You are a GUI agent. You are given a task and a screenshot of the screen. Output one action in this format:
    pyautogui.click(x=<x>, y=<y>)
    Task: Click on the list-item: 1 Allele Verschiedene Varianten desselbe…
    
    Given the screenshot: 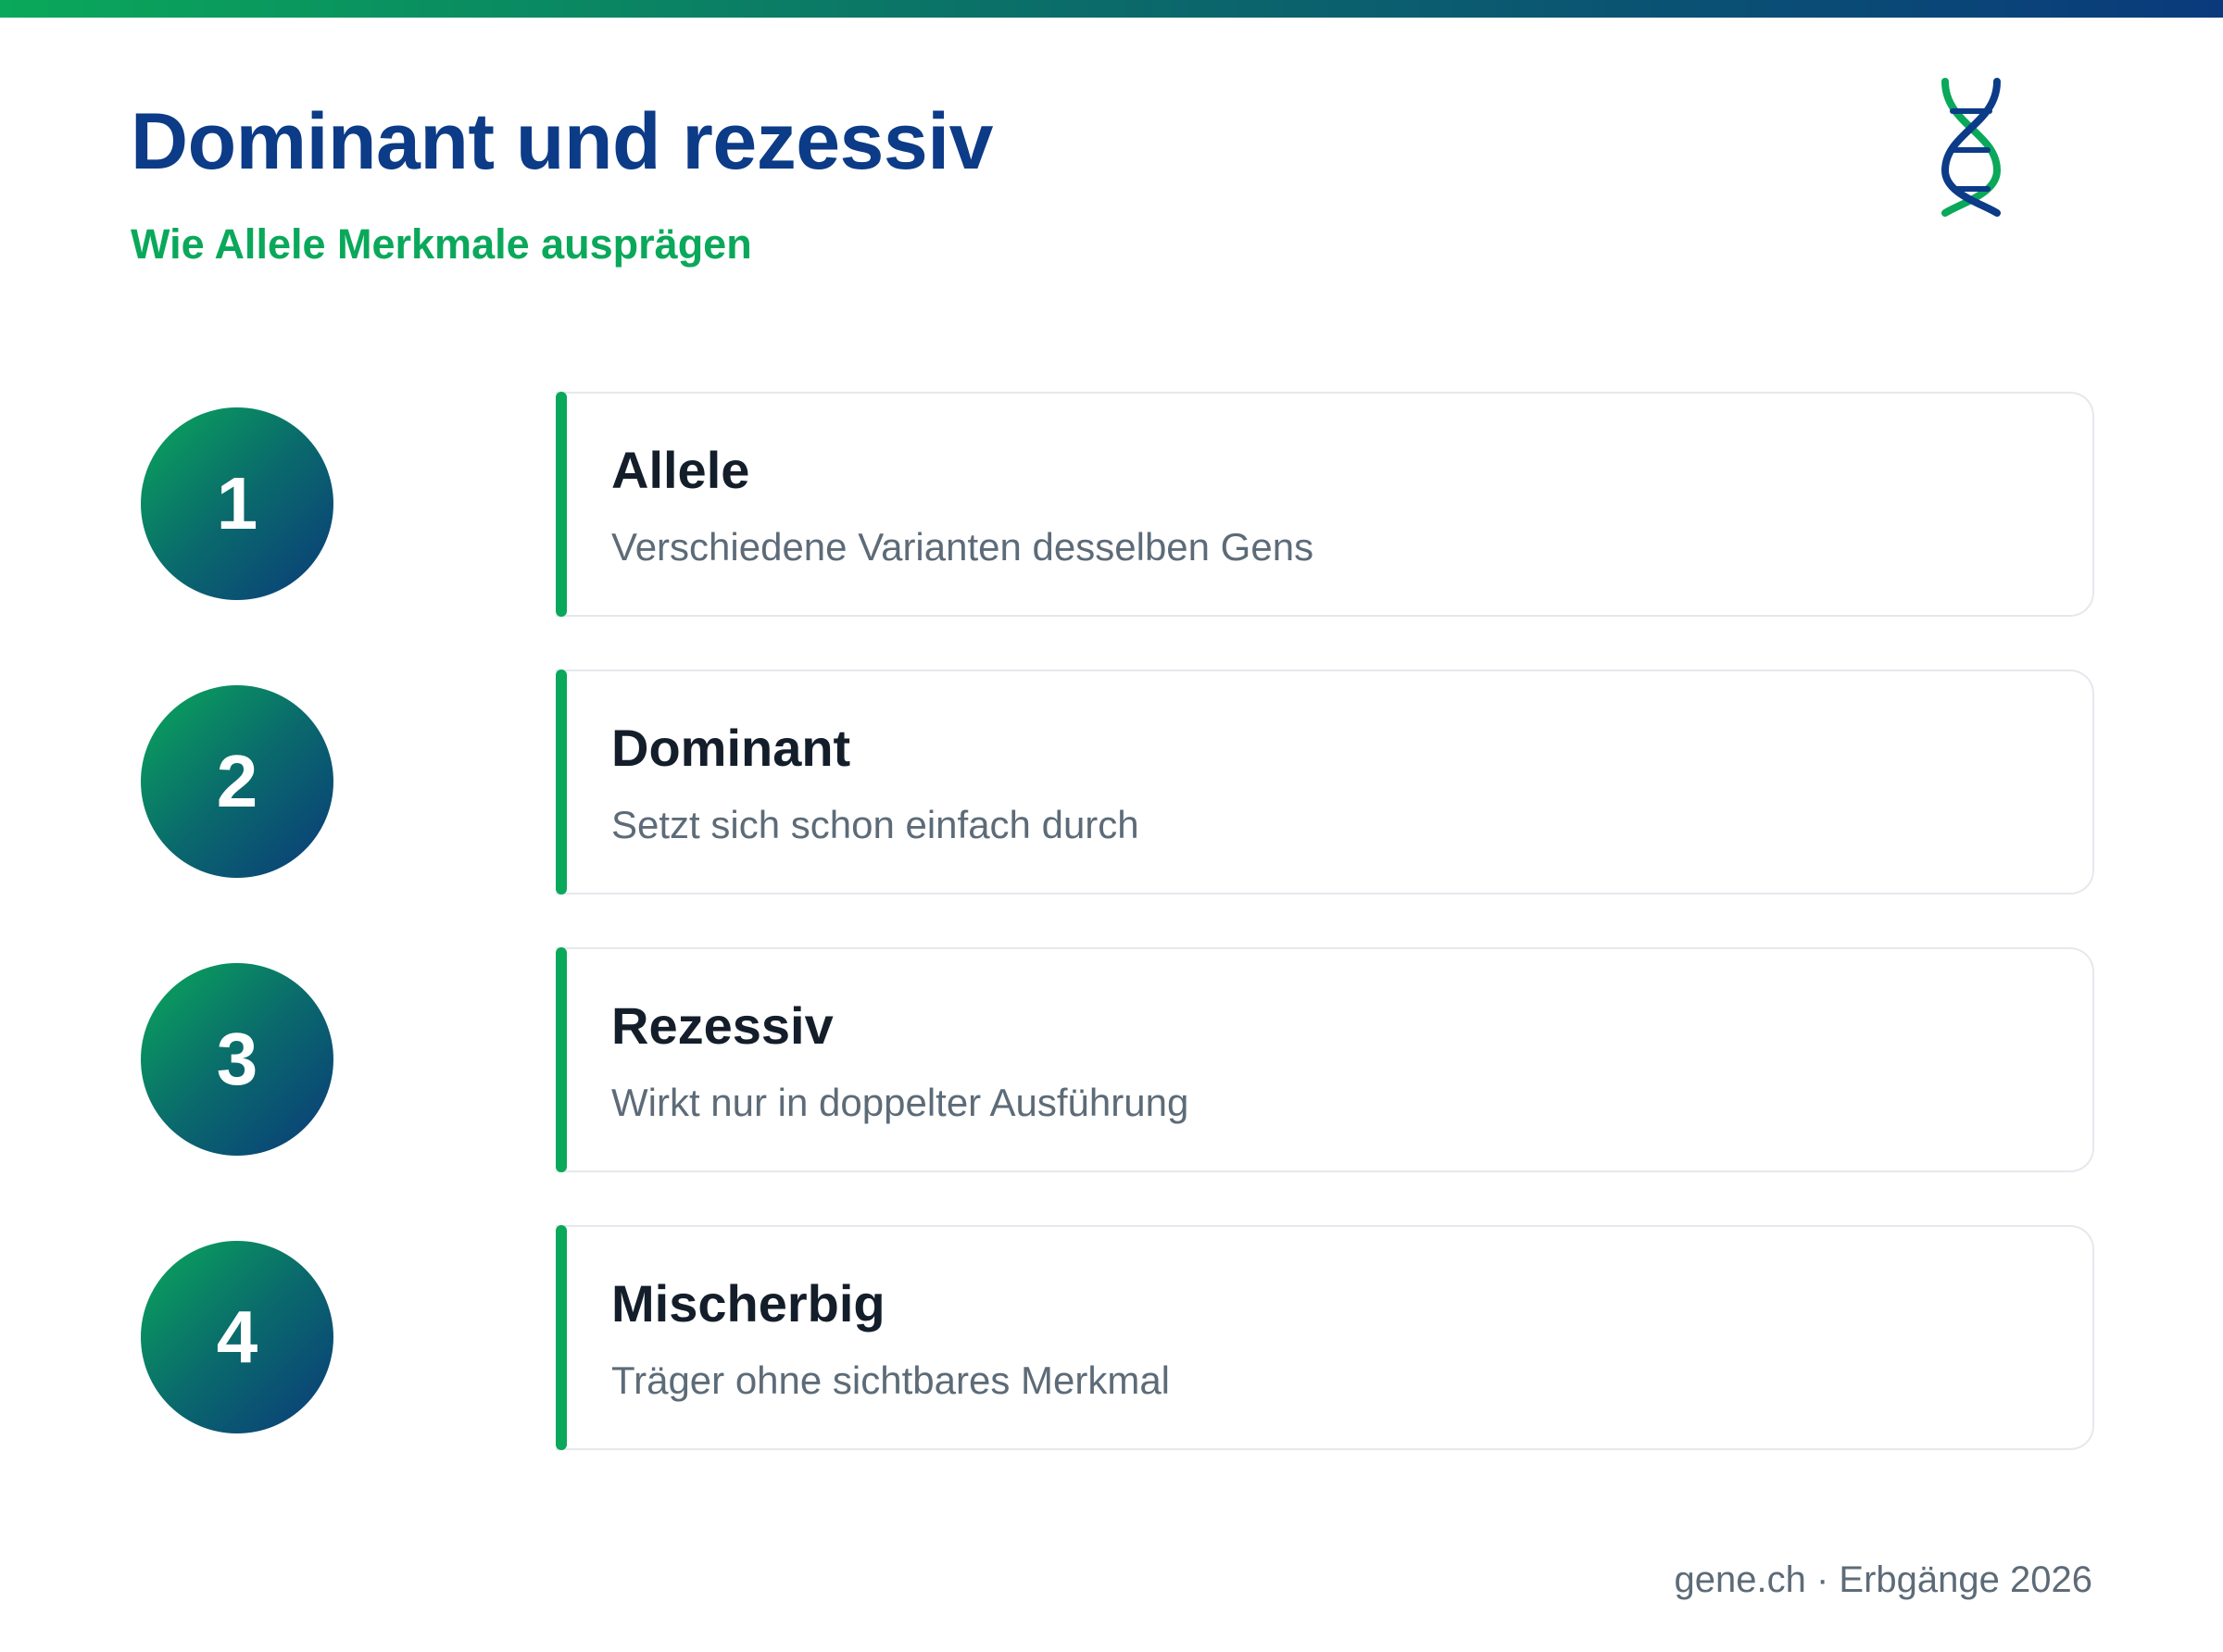 What is the action you would take?
    pyautogui.click(x=1111, y=504)
    